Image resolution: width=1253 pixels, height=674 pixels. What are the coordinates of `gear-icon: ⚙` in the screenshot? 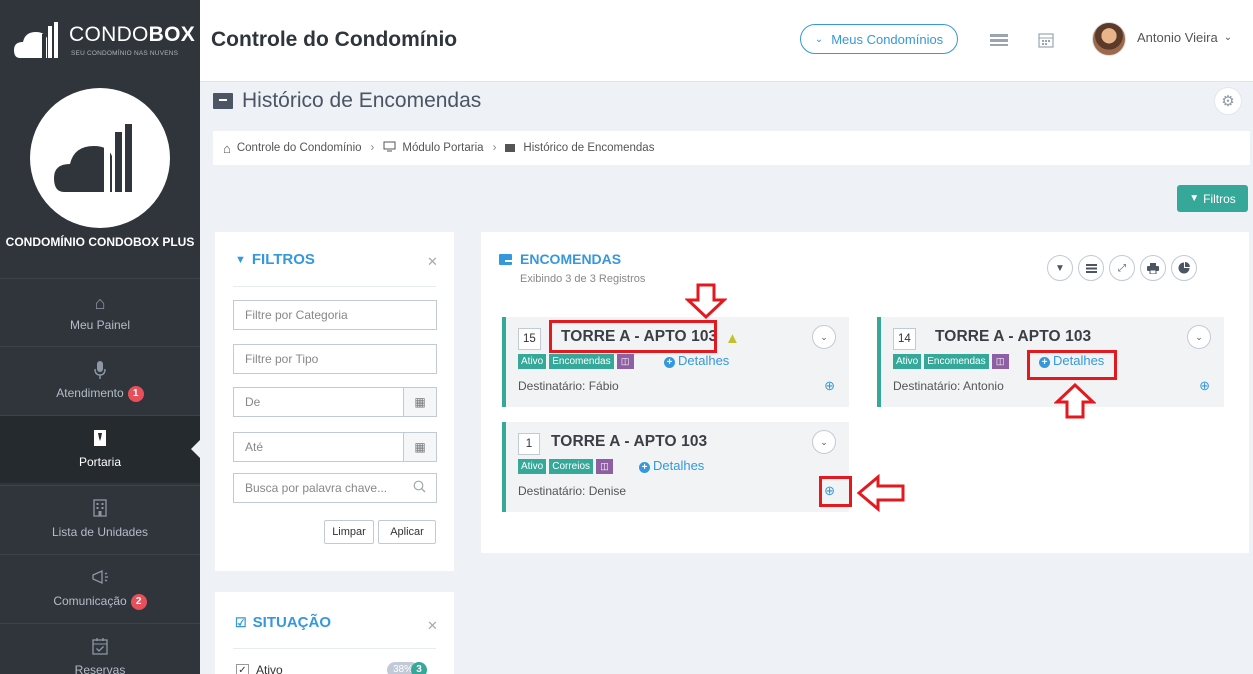 It's located at (1228, 101).